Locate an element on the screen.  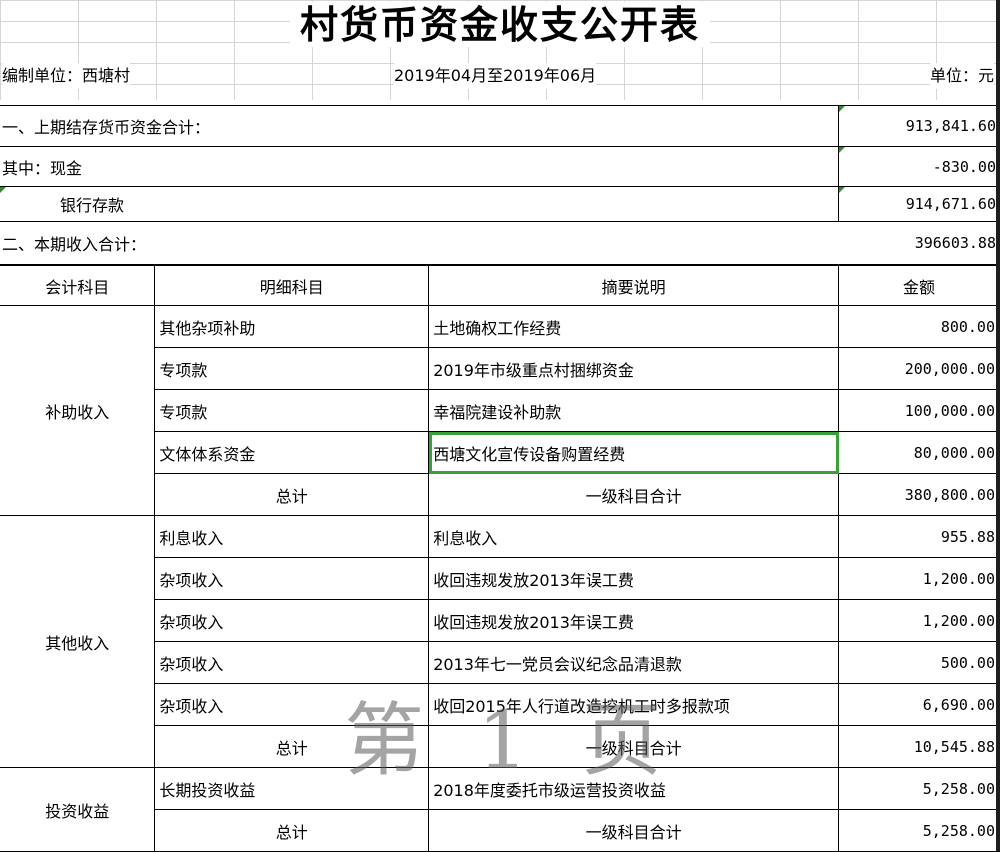
summary-label: 其中：现金 is located at coordinates (42, 168).